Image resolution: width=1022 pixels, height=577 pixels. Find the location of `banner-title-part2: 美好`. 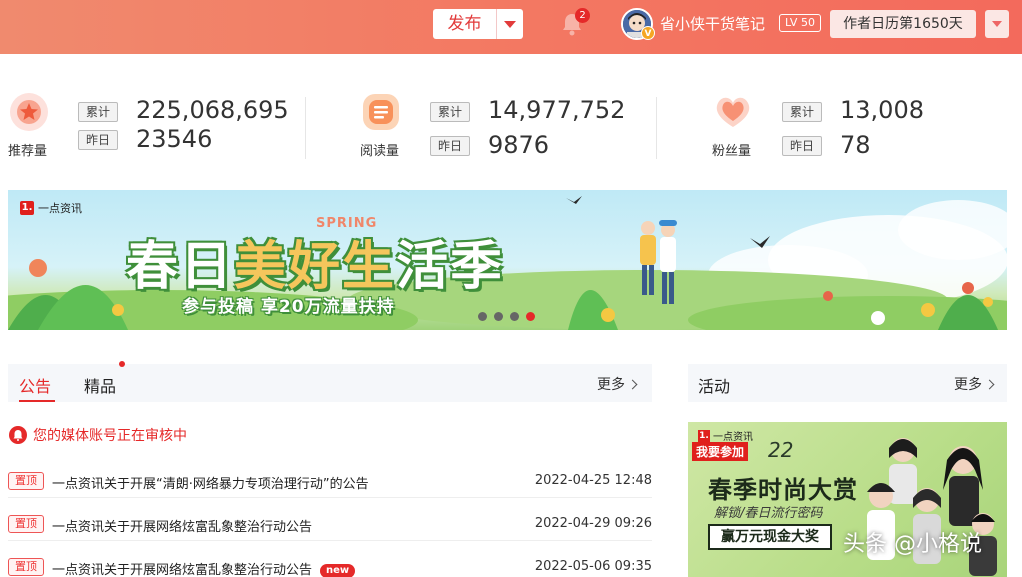

banner-title-part2: 美好 is located at coordinates (288, 267).